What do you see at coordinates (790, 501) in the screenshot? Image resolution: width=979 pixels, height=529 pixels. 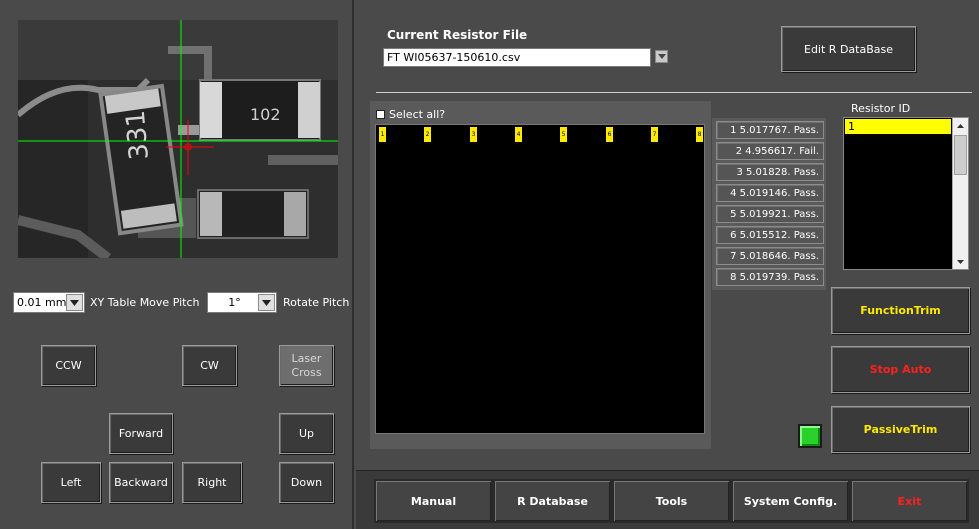 I see `nav-system-config-button: System Config.` at bounding box center [790, 501].